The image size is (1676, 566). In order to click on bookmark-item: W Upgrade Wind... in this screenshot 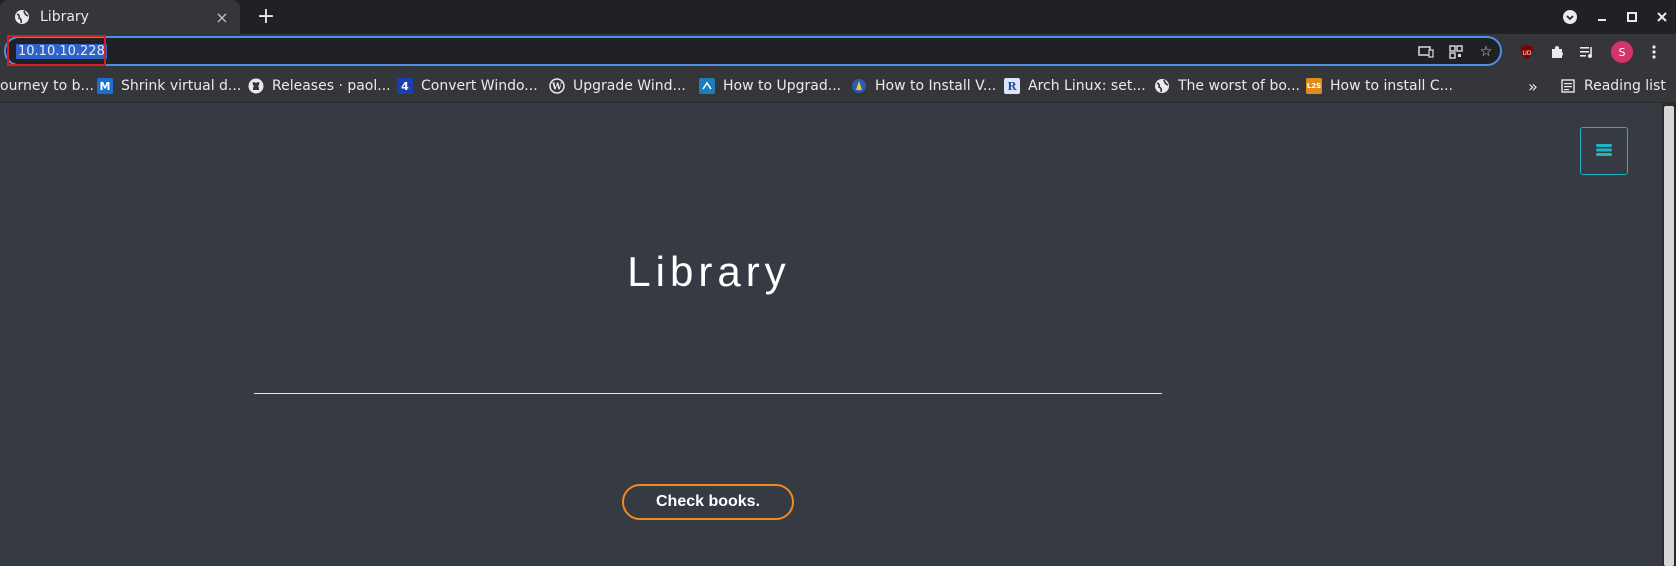, I will do `click(617, 86)`.